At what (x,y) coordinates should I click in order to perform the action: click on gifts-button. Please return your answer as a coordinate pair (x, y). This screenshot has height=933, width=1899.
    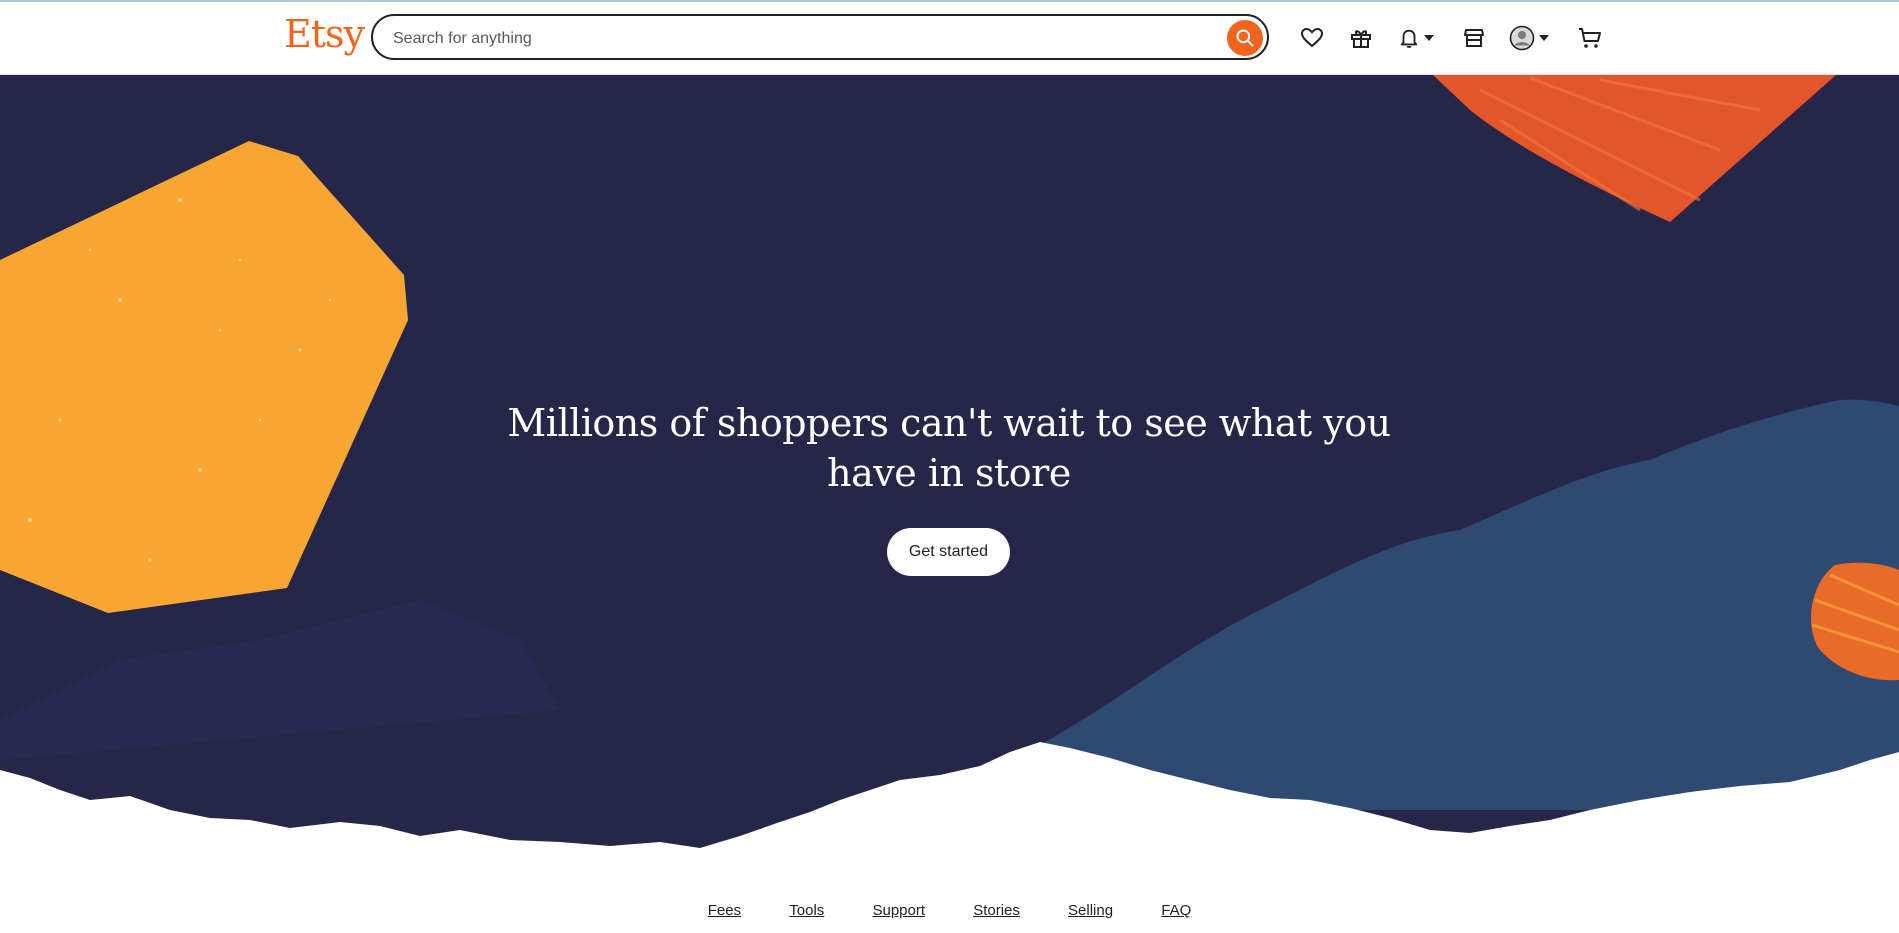
    Looking at the image, I should click on (1361, 38).